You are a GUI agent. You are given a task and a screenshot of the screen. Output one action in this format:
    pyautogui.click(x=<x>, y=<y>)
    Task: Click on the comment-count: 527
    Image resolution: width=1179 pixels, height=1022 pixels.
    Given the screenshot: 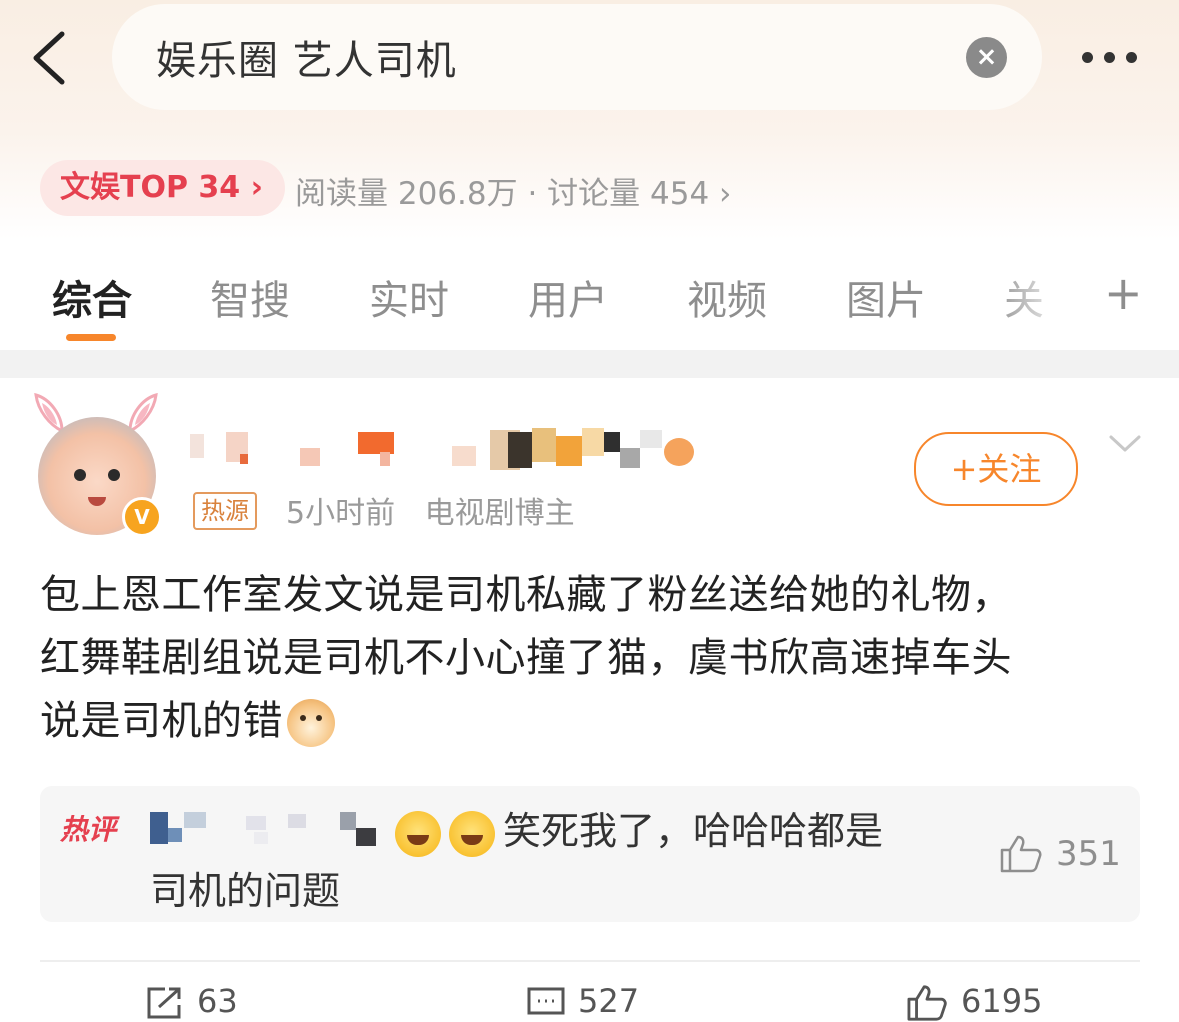 What is the action you would take?
    pyautogui.click(x=609, y=1001)
    